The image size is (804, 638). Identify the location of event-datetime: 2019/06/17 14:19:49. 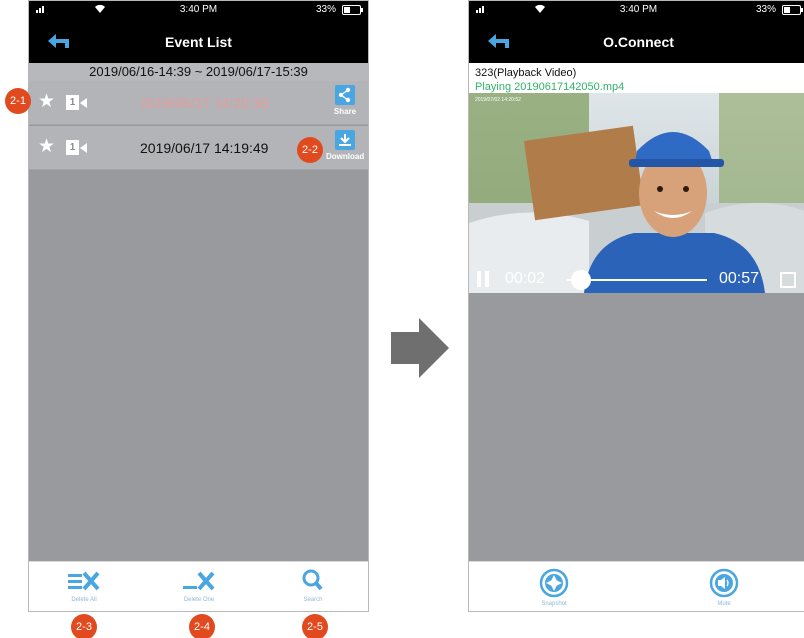
(204, 148).